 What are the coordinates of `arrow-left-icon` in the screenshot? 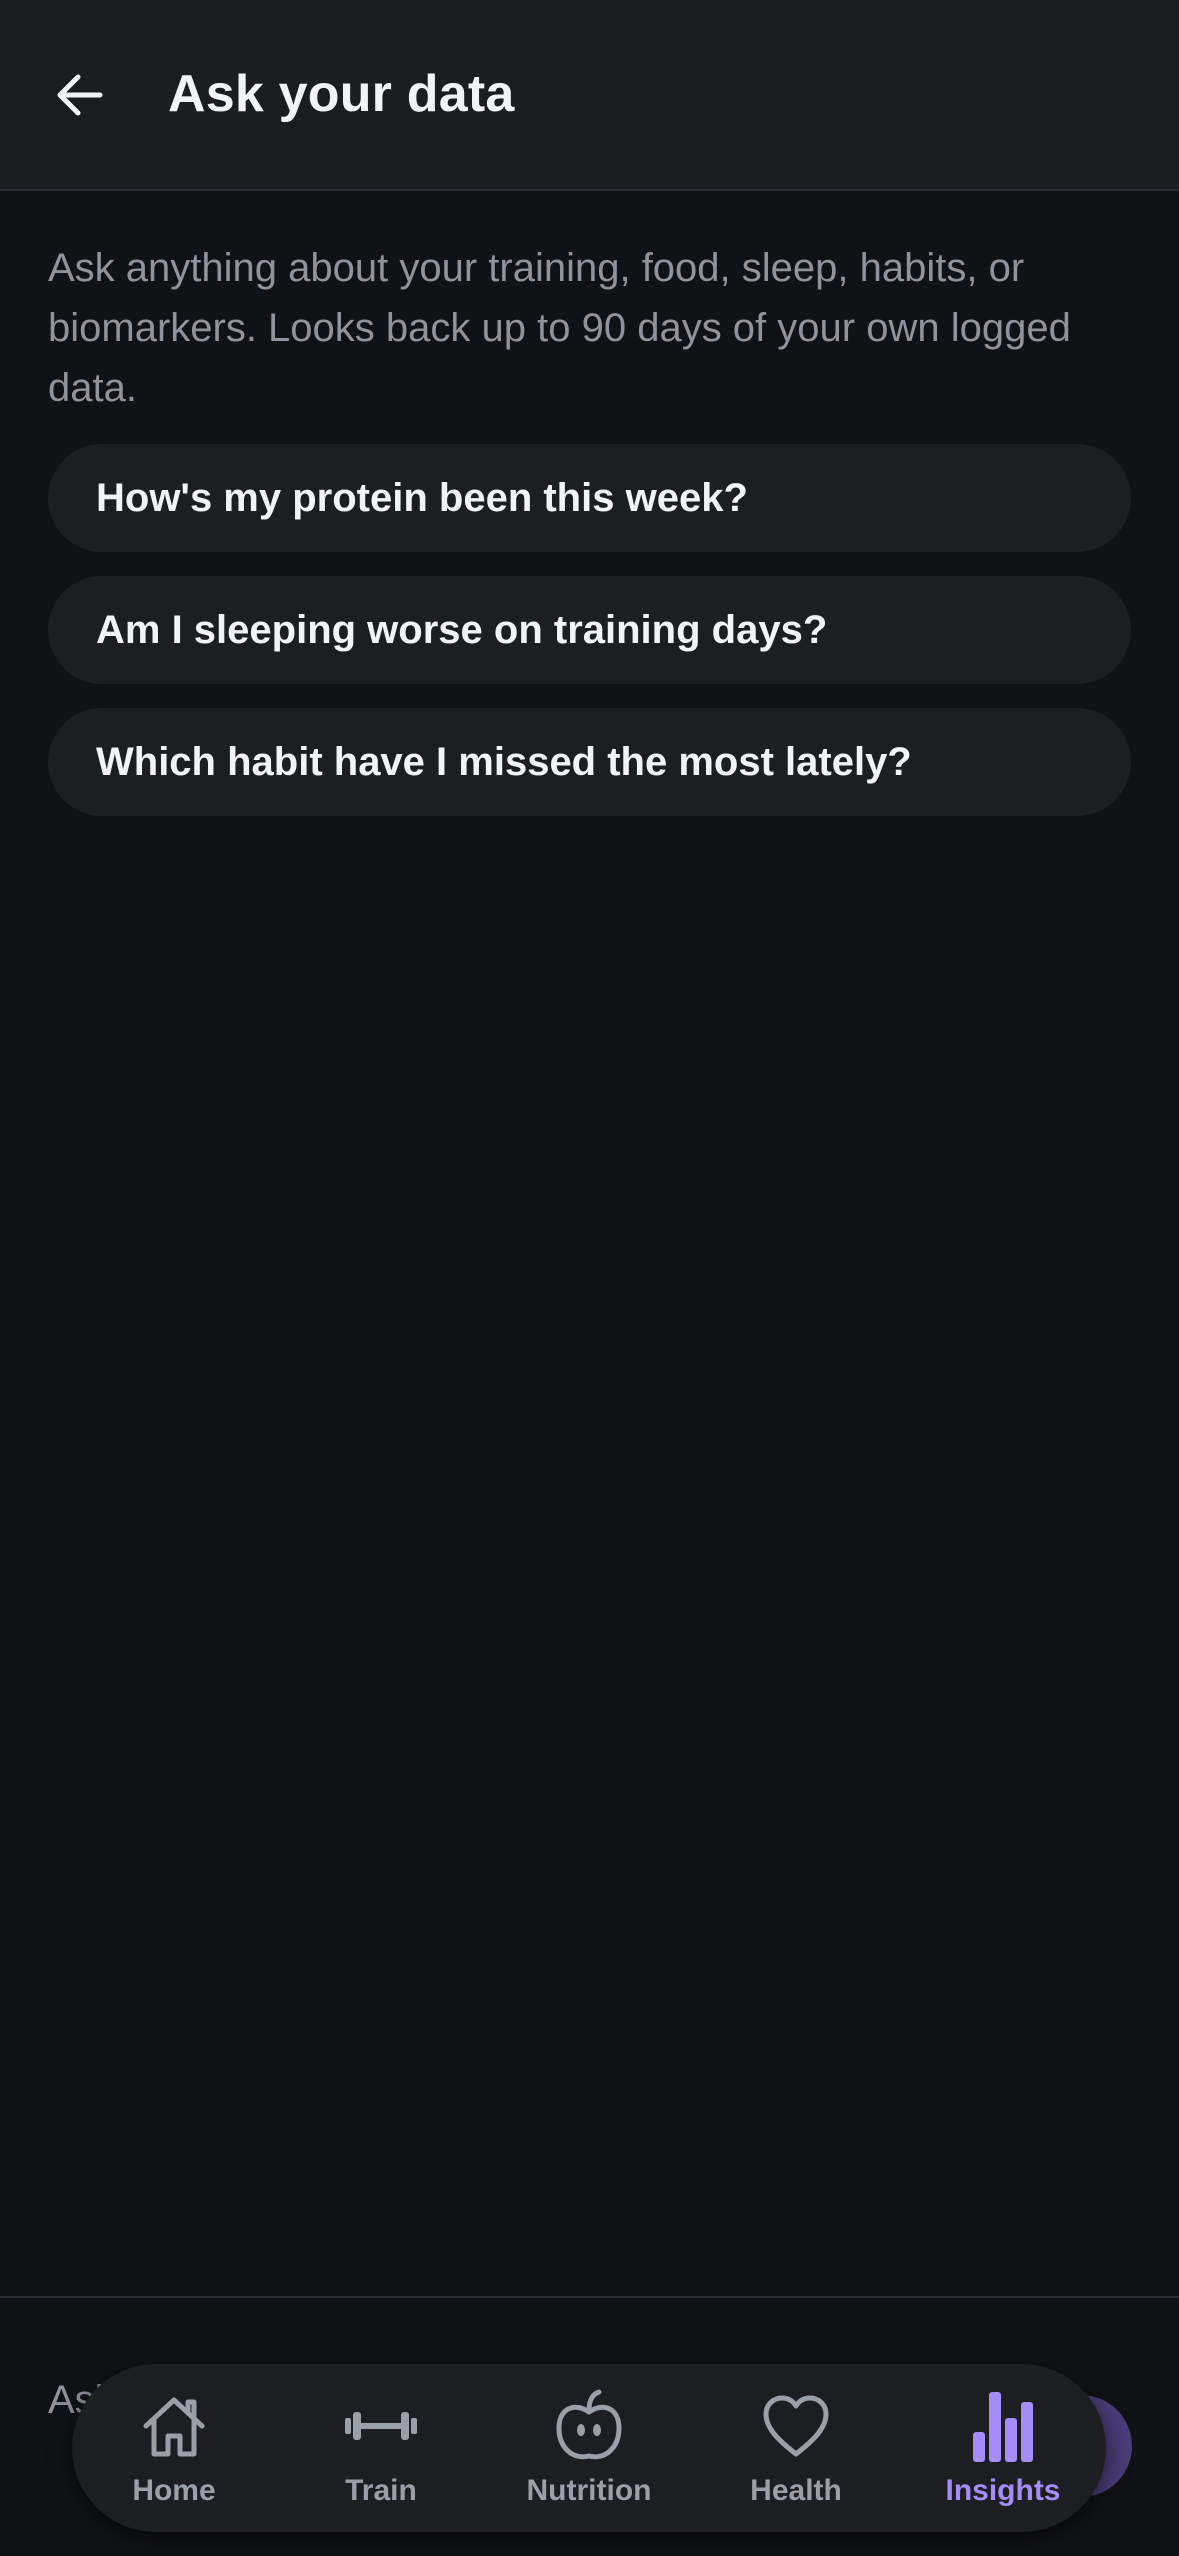 It's located at (80, 95).